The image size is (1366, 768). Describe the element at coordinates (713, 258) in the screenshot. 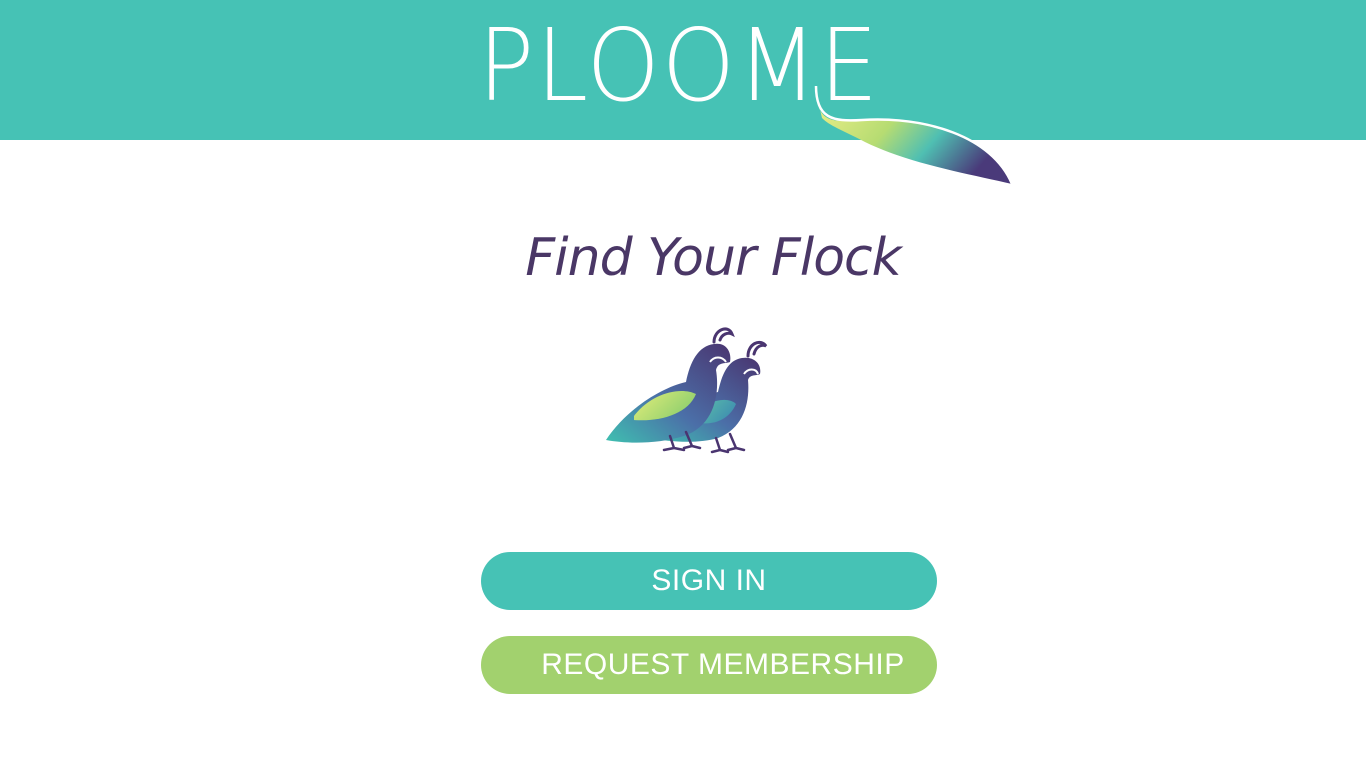

I see `page-tagline: Find Your Flock` at that location.